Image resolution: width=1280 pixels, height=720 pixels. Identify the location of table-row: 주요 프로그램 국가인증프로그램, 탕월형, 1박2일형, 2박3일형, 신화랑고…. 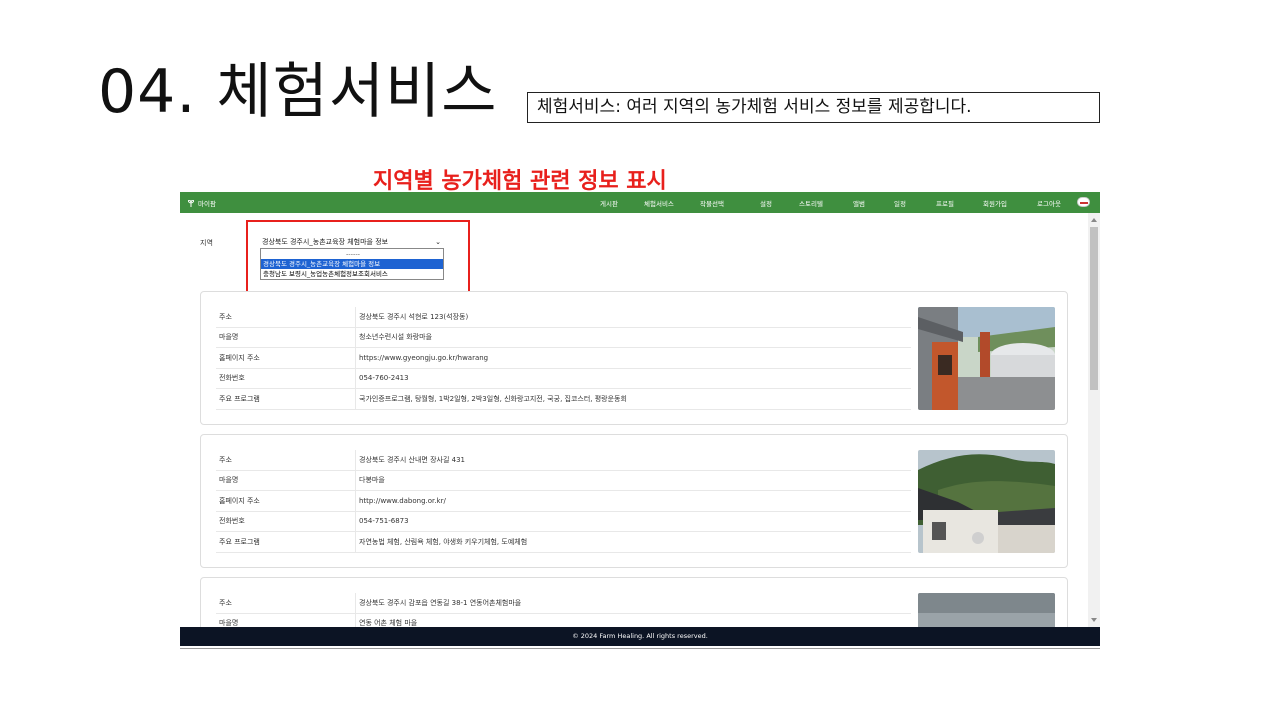
(563, 399).